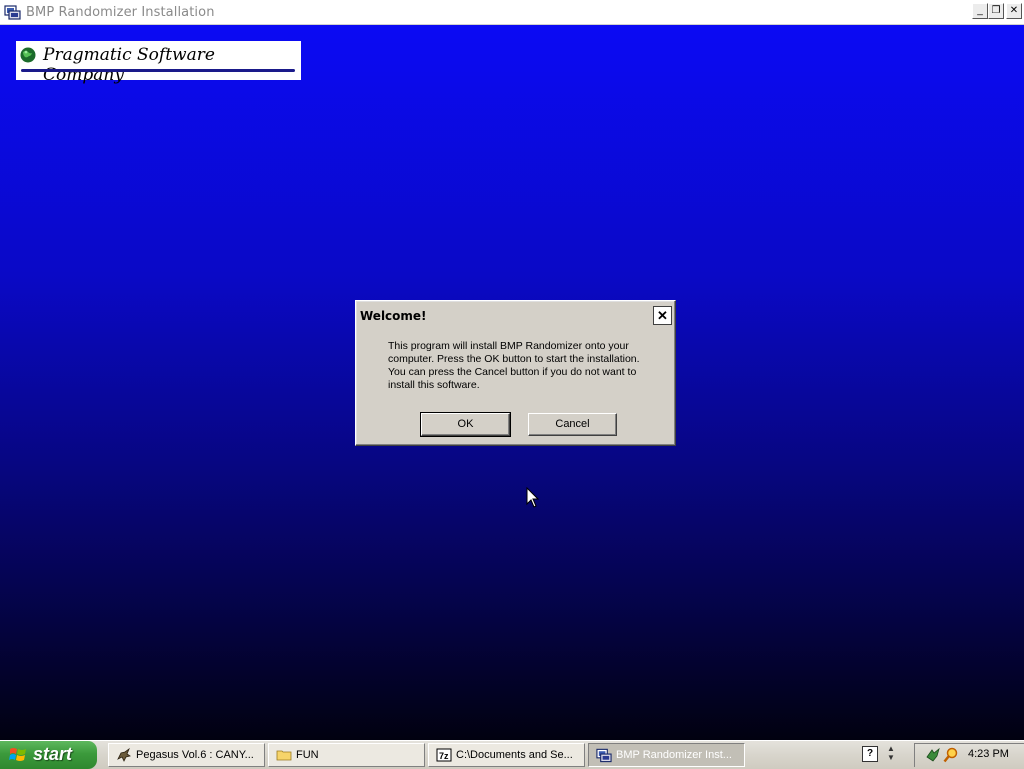  What do you see at coordinates (988, 754) in the screenshot?
I see `clock: 4:23 PM` at bounding box center [988, 754].